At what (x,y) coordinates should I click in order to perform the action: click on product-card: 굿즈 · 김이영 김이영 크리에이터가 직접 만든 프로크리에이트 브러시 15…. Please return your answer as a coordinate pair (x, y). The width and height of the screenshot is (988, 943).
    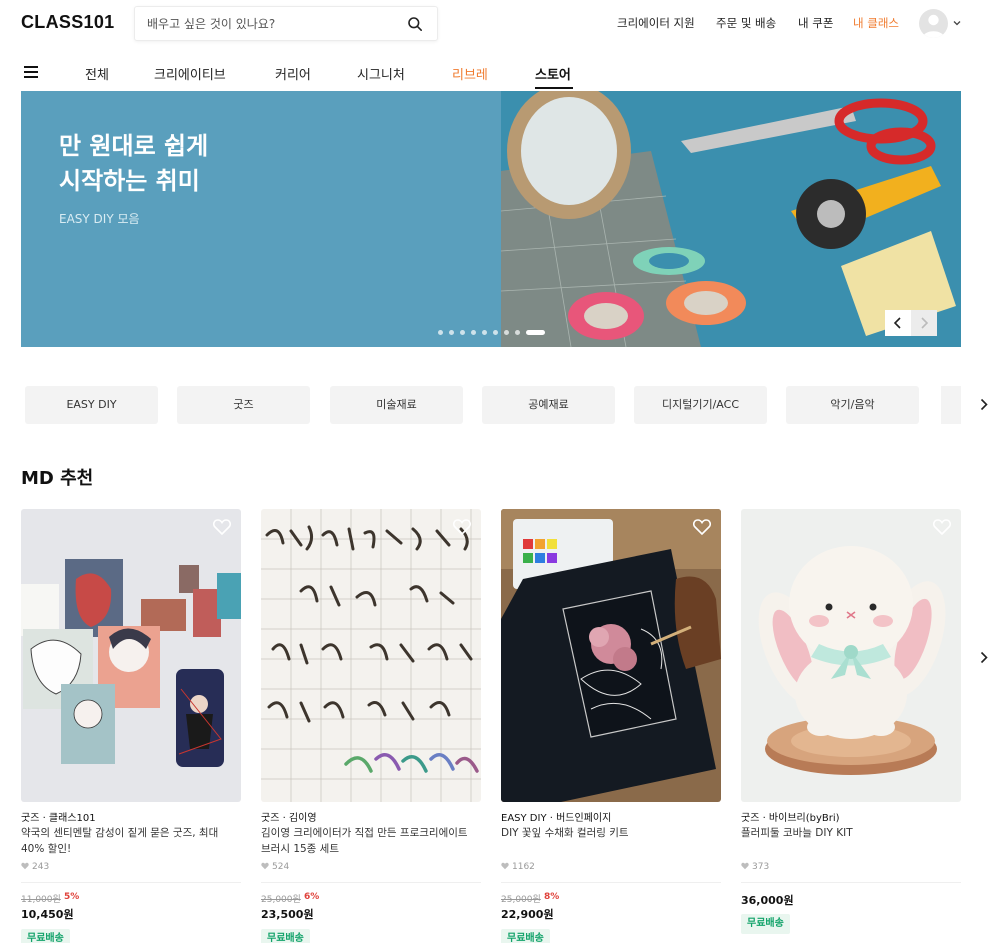
    Looking at the image, I should click on (371, 726).